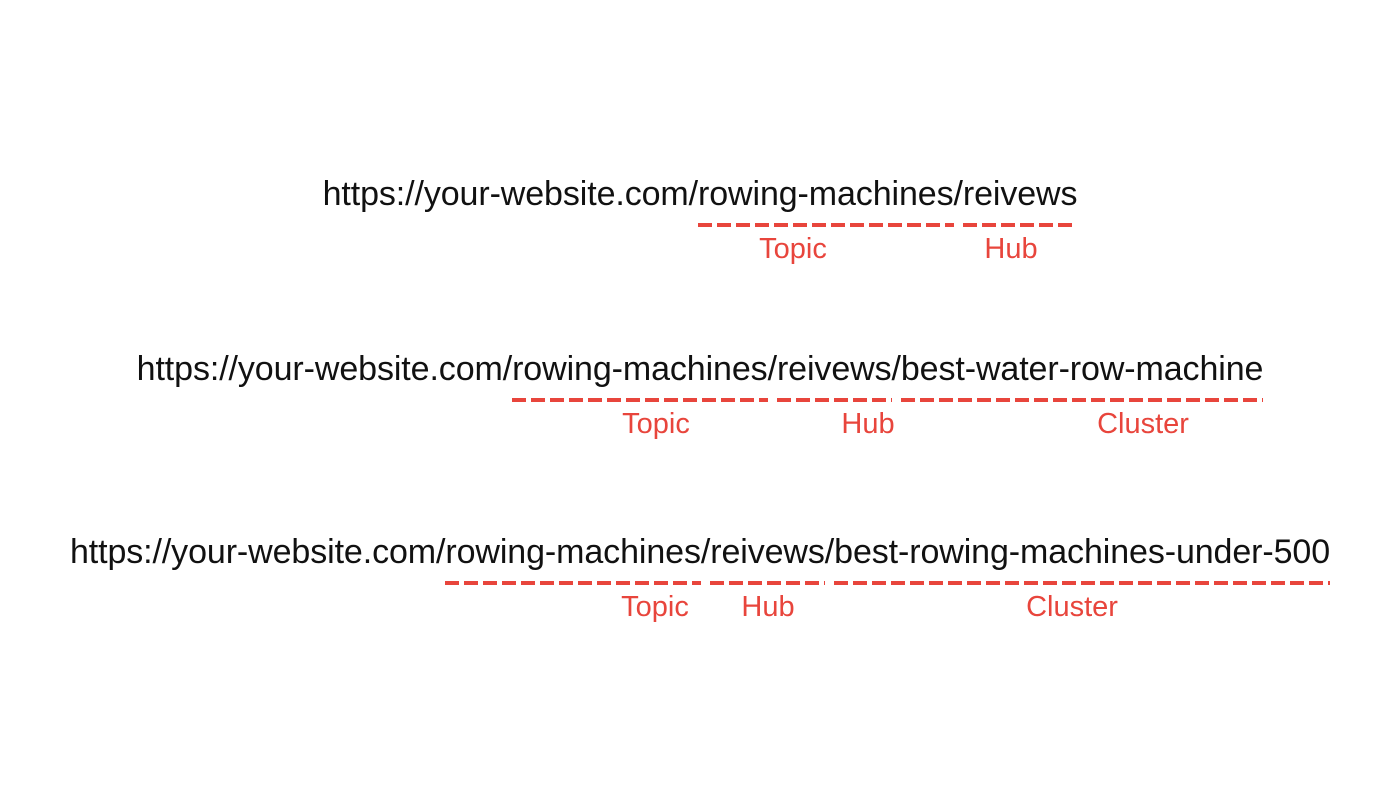 Image resolution: width=1400 pixels, height=788 pixels. I want to click on url-segment-cluster: best-rowing-machines-under-500, so click(1082, 557).